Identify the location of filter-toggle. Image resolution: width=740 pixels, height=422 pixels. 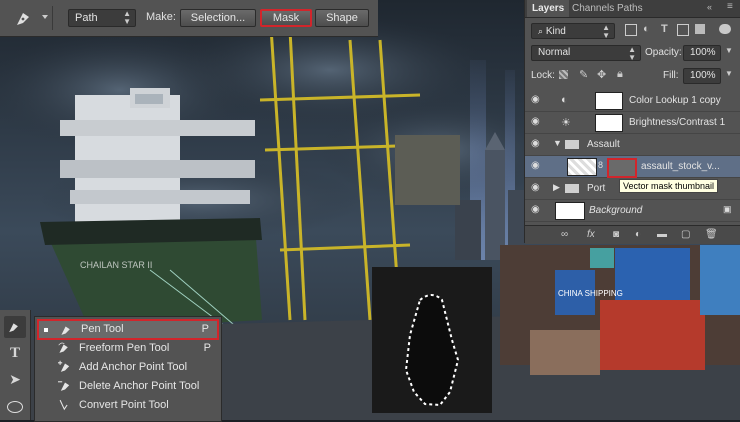
(725, 29).